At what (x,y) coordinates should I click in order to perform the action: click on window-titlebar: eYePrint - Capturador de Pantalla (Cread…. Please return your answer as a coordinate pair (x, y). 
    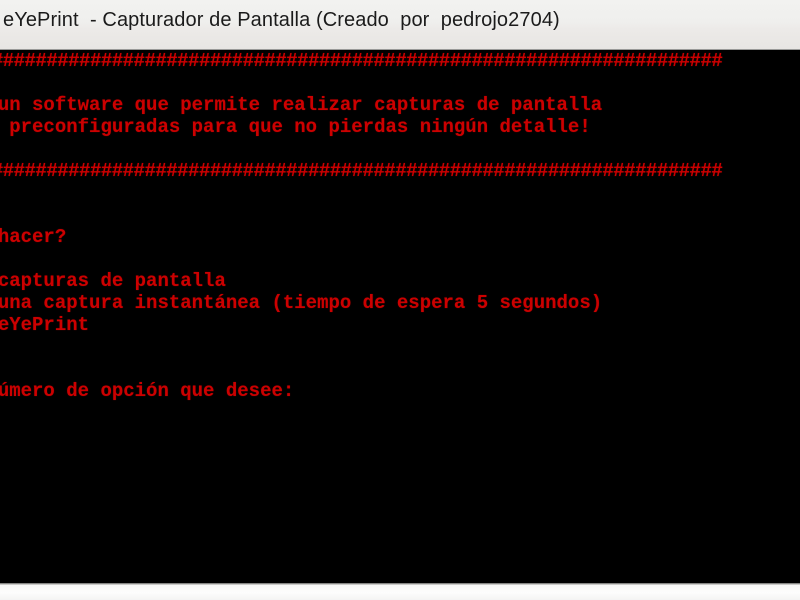
    Looking at the image, I should click on (400, 25).